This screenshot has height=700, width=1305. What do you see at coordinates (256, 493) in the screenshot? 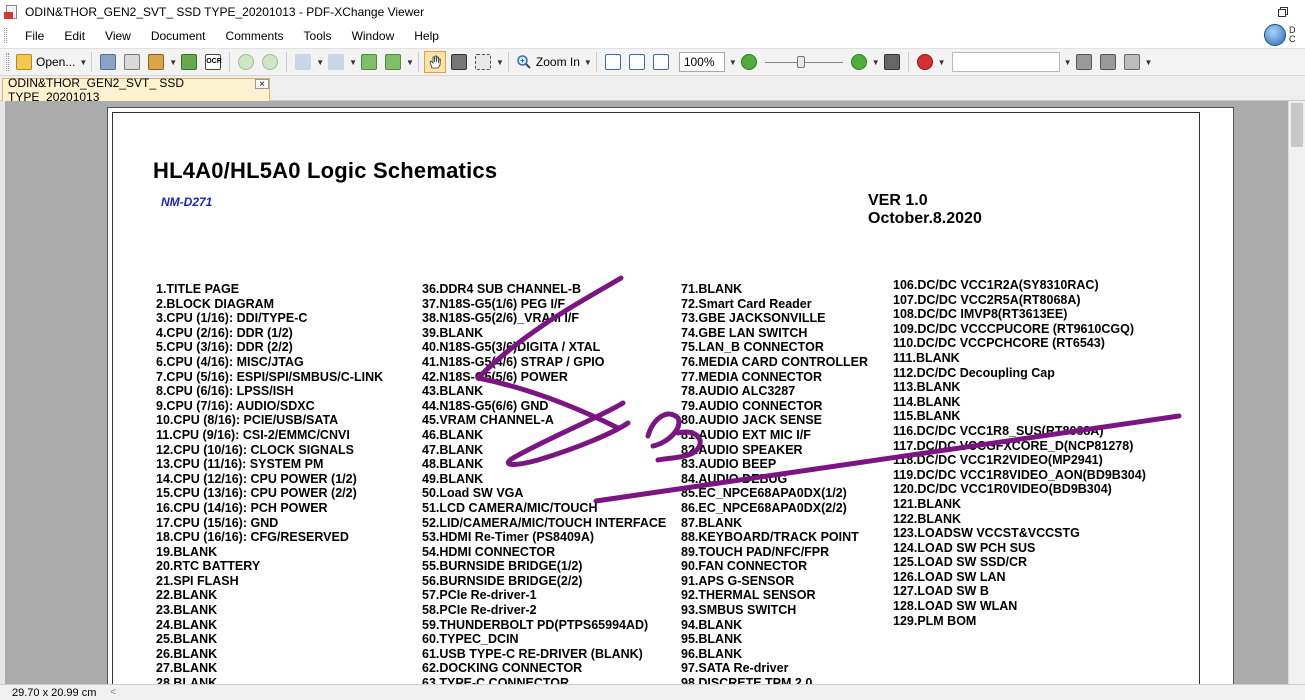
I see `toc-entry: 15.CPU (13/16): CPU POWER (2/2)` at bounding box center [256, 493].